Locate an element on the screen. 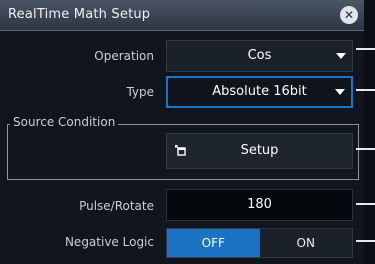 This screenshot has height=264, width=375. type-select: Absolute 16bit is located at coordinates (259, 92).